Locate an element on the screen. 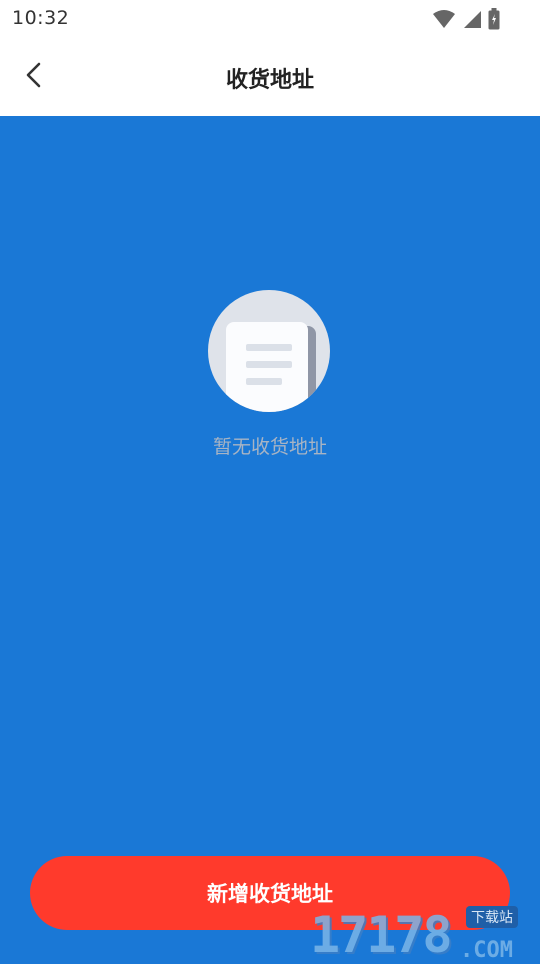 The image size is (540, 964). document-icon is located at coordinates (269, 353).